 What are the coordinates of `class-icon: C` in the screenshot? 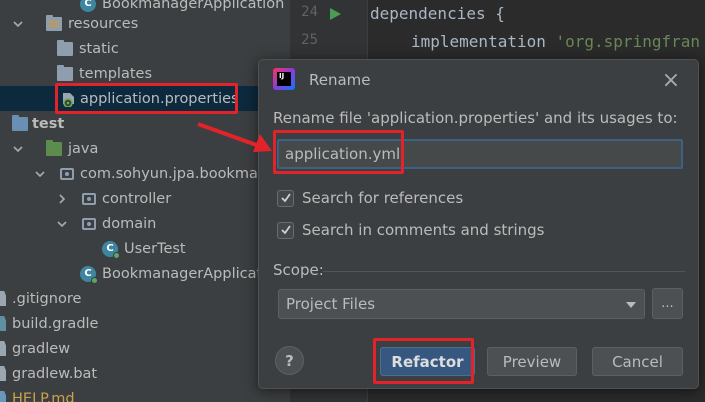 It's located at (88, 6).